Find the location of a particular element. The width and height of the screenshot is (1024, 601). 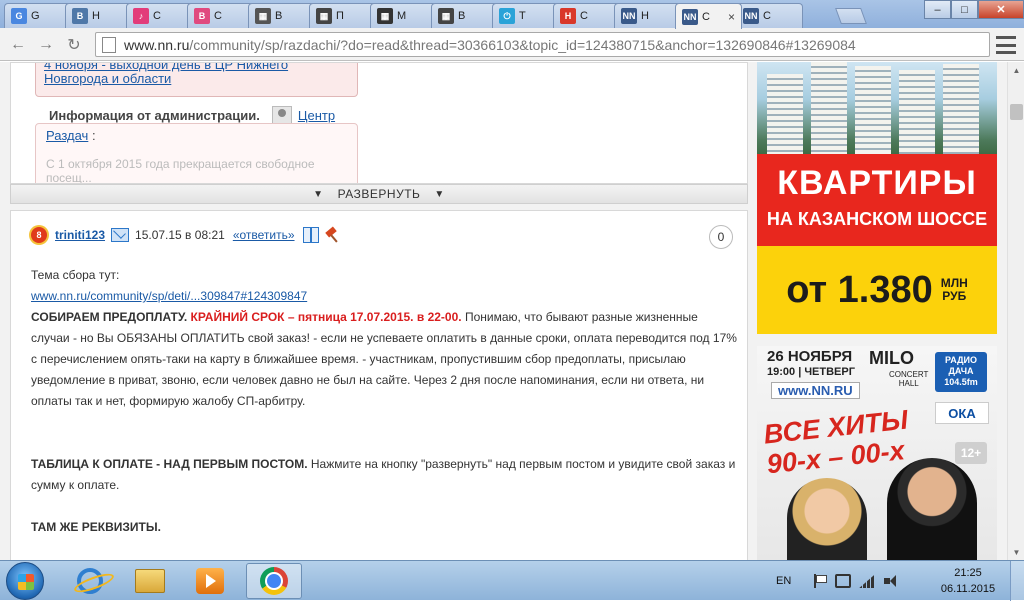

browser-tab: ▦ М is located at coordinates (403, 15).